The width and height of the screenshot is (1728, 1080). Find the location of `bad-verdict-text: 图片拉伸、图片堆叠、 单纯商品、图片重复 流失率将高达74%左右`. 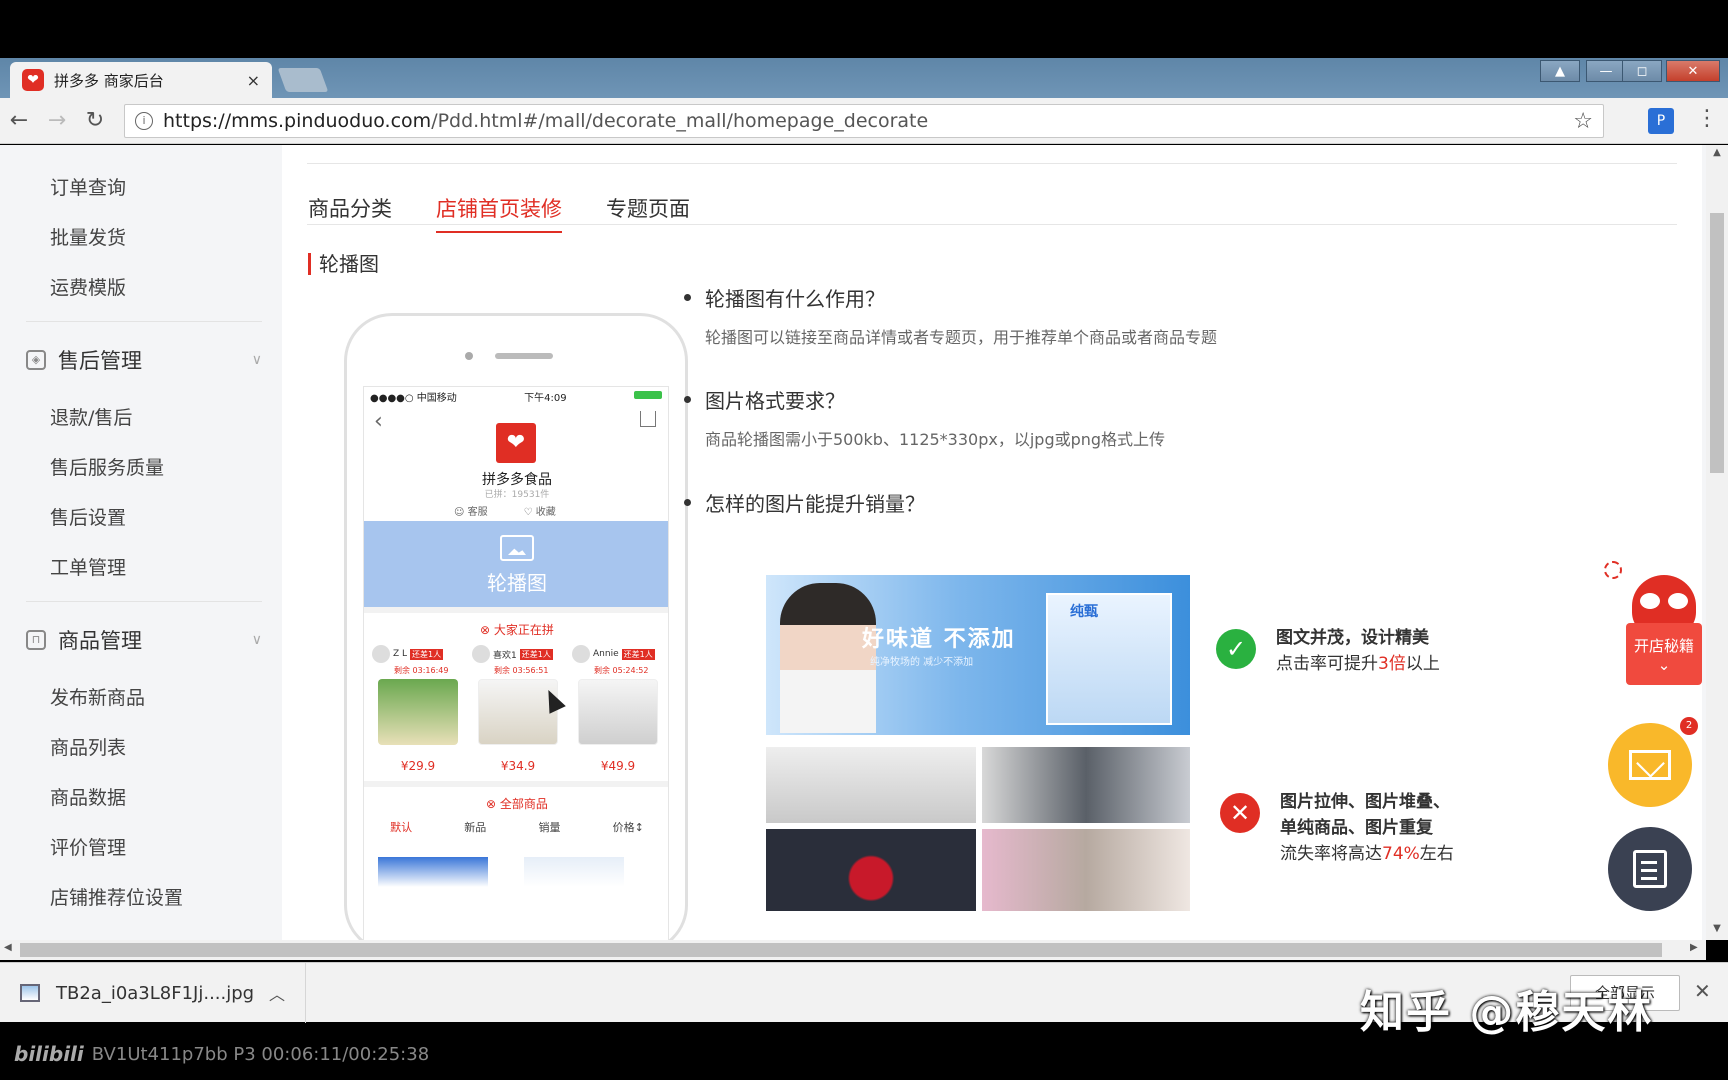

bad-verdict-text: 图片拉伸、图片堆叠、 单纯商品、图片重复 流失率将高达74%左右 is located at coordinates (1367, 828).